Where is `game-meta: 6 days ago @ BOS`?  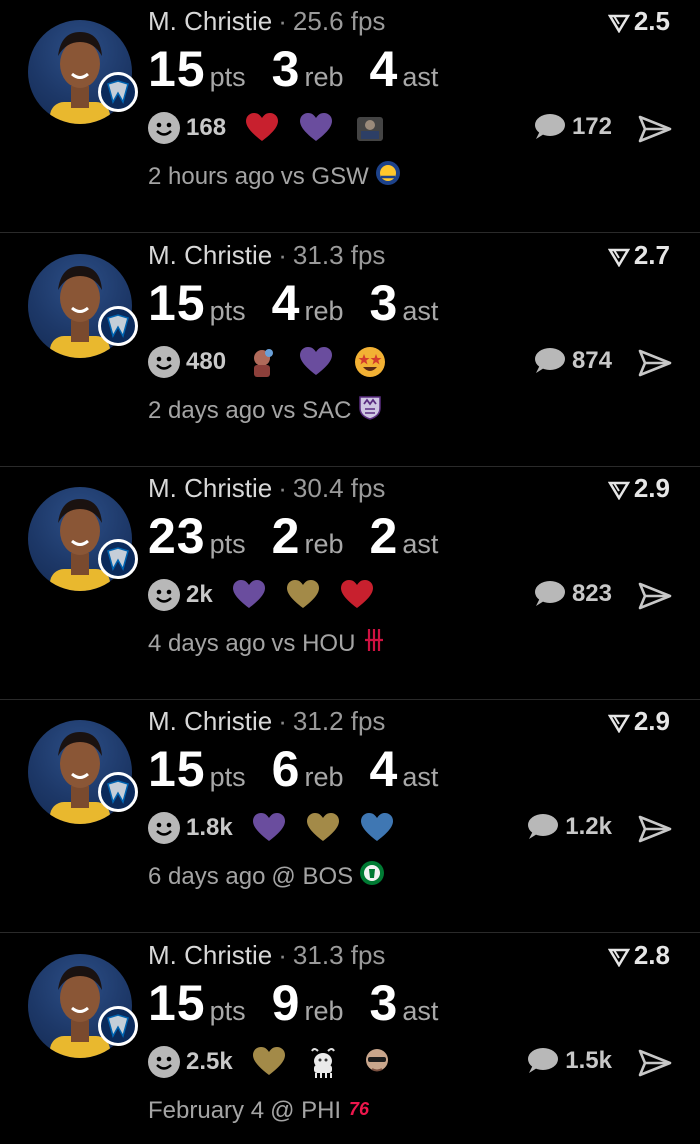 game-meta: 6 days ago @ BOS is located at coordinates (266, 876).